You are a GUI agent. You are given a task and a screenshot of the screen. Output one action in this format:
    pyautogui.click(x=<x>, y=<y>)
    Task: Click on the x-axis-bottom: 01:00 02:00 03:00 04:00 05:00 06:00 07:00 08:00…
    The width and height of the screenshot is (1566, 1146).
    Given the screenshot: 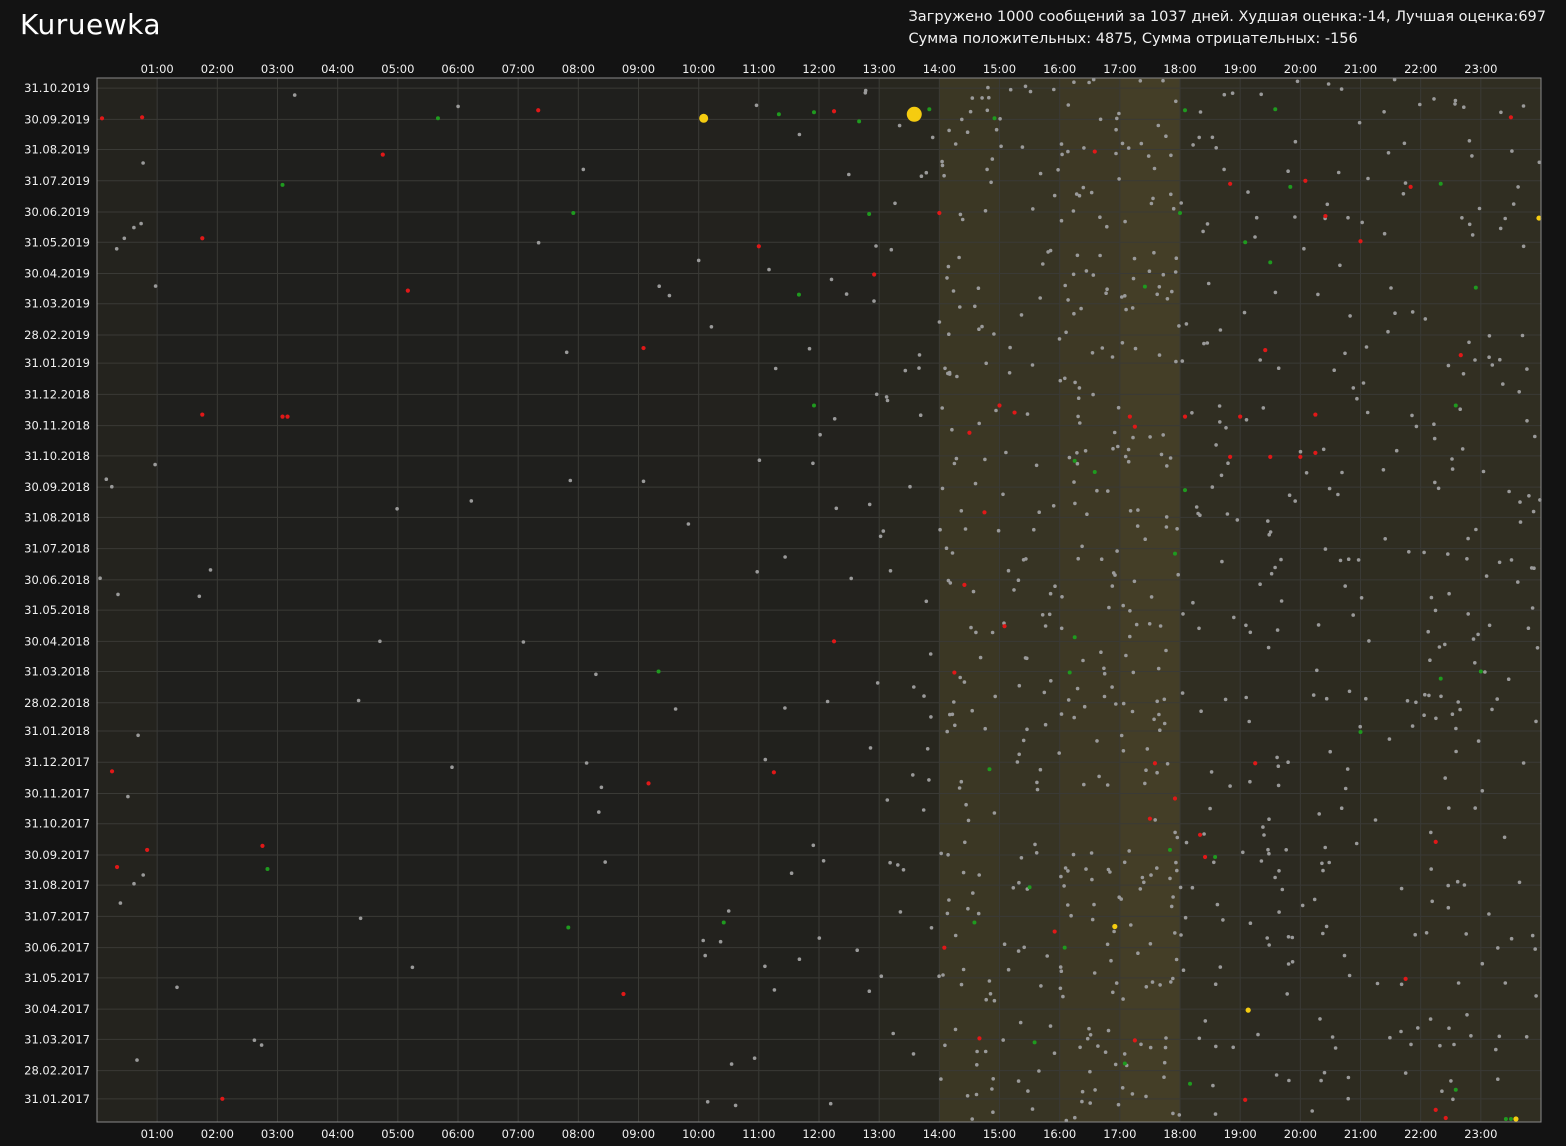 What is the action you would take?
    pyautogui.click(x=819, y=1134)
    